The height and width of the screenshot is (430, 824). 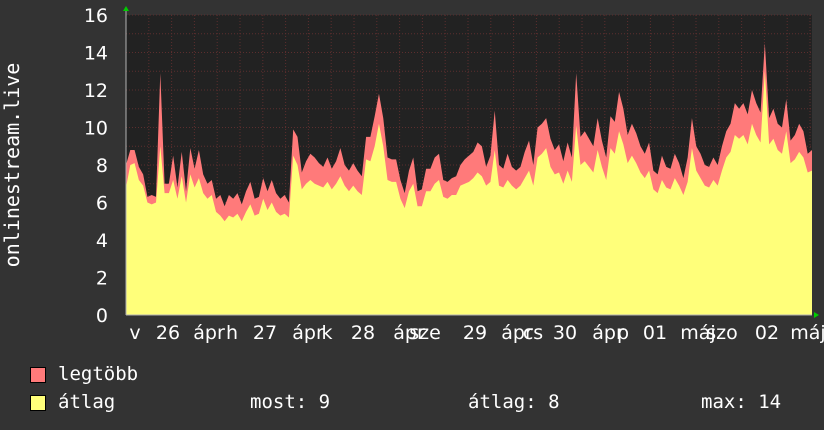 I want to click on x-tick-label: 27, so click(x=265, y=333).